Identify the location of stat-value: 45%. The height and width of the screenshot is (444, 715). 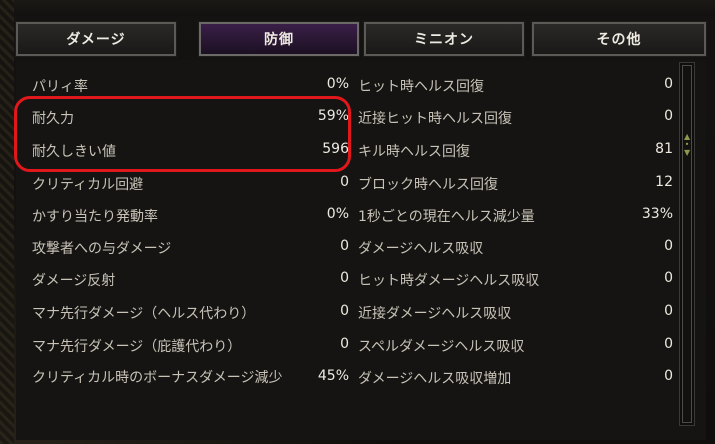
(333, 376).